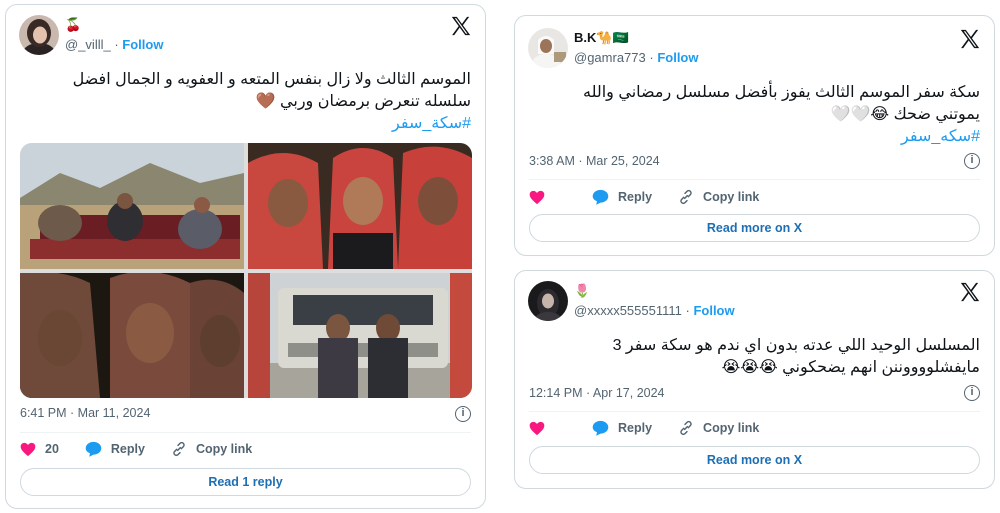 The height and width of the screenshot is (513, 1000). What do you see at coordinates (601, 38) in the screenshot?
I see `display-name: B.K🐪🇸🇦` at bounding box center [601, 38].